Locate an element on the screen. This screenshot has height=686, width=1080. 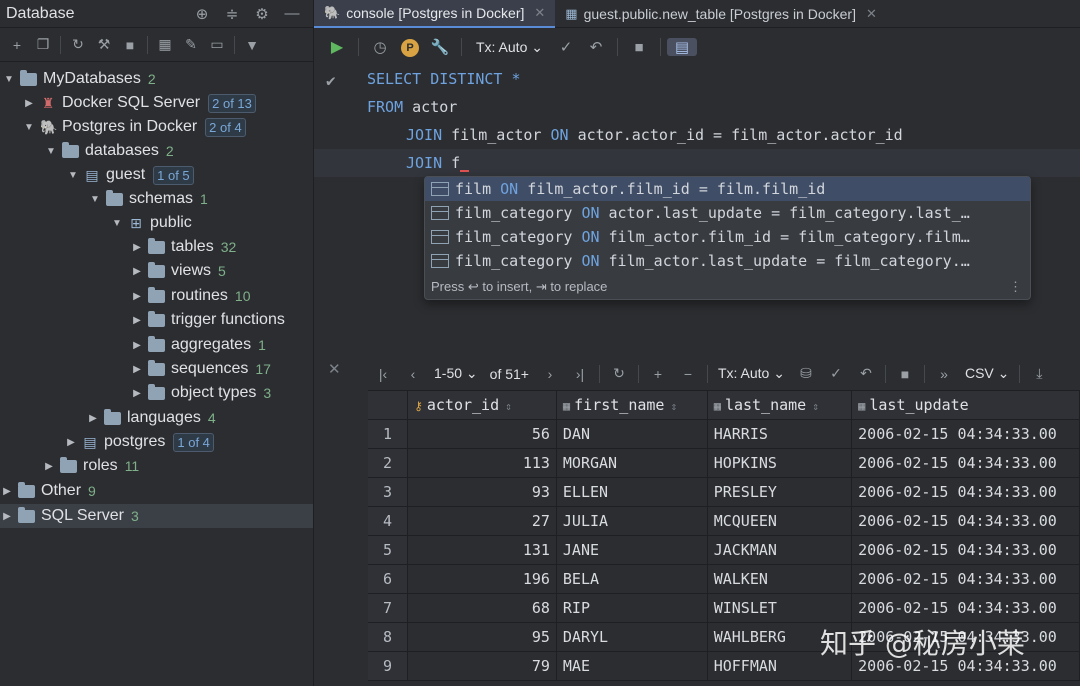
table-row: 7 68 RIP WINSLET 2006-02-15 04:34:33.00 is located at coordinates (724, 608).